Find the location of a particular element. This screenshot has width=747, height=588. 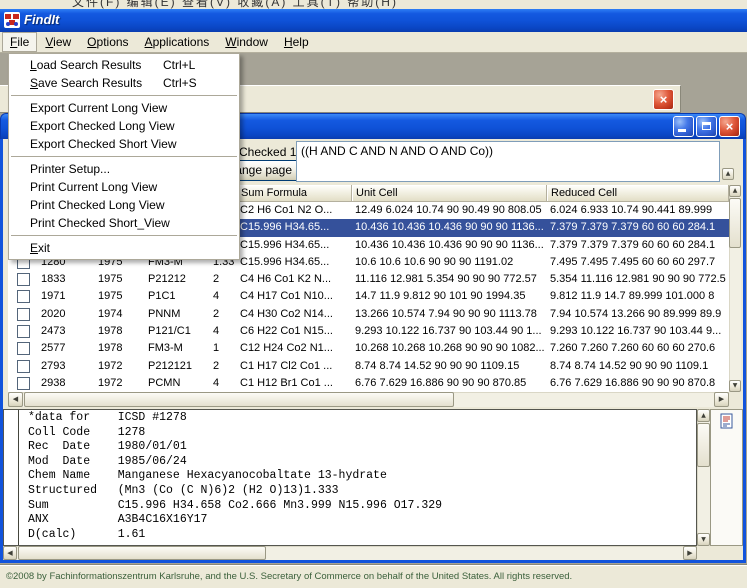

menubar-item-applications: Applications is located at coordinates (177, 42).